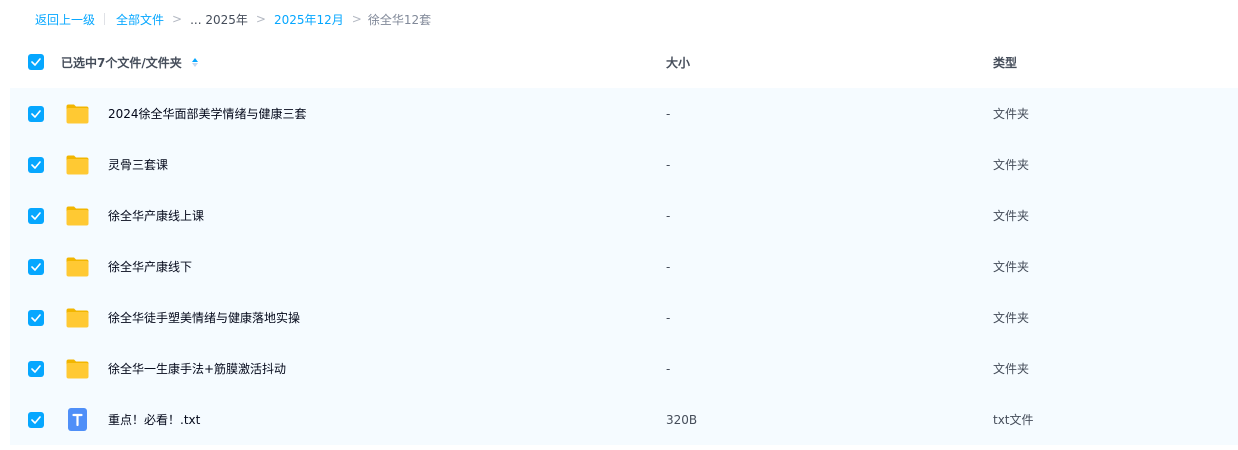  I want to click on breadcrumb-2025: ... 2025年, so click(219, 19).